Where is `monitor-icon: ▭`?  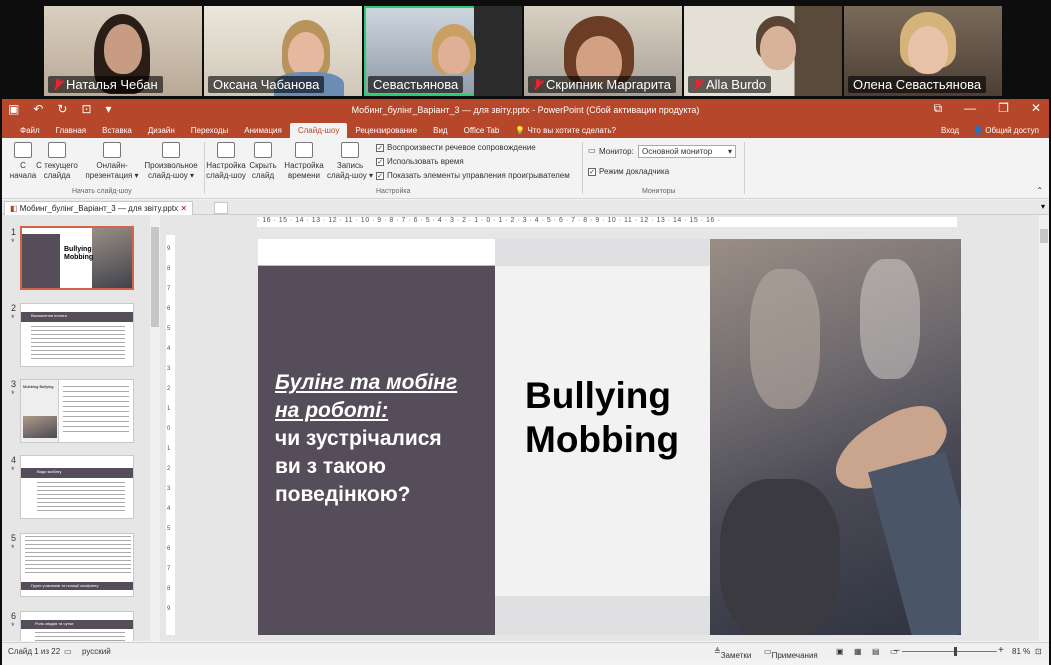 monitor-icon: ▭ is located at coordinates (592, 150).